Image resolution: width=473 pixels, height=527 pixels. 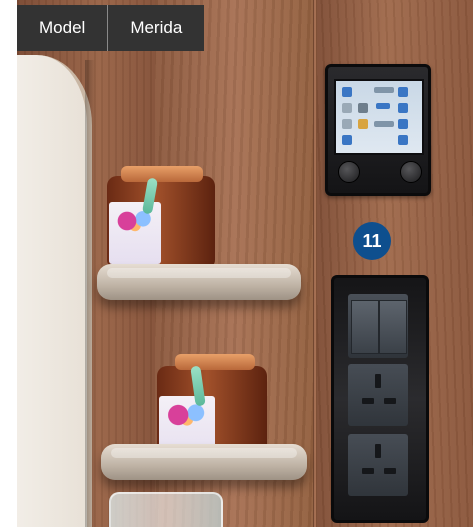 I want to click on switch-block, so click(x=378, y=326).